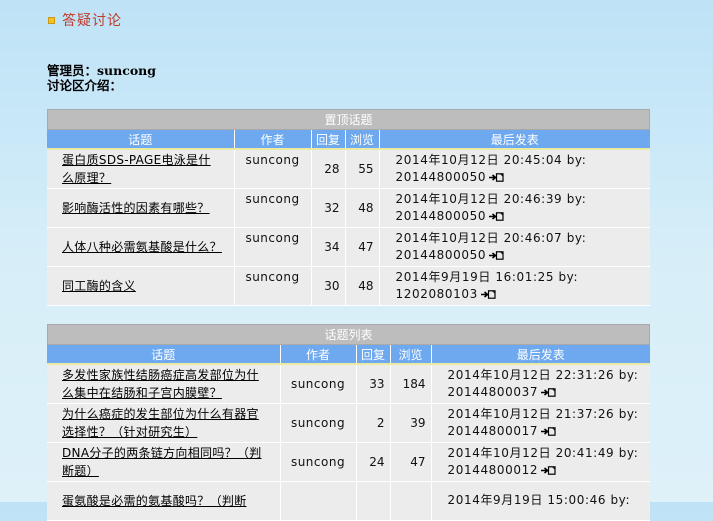  I want to click on topic-link: DNA分子的两条链方向相同吗？（判 断题）, so click(162, 462).